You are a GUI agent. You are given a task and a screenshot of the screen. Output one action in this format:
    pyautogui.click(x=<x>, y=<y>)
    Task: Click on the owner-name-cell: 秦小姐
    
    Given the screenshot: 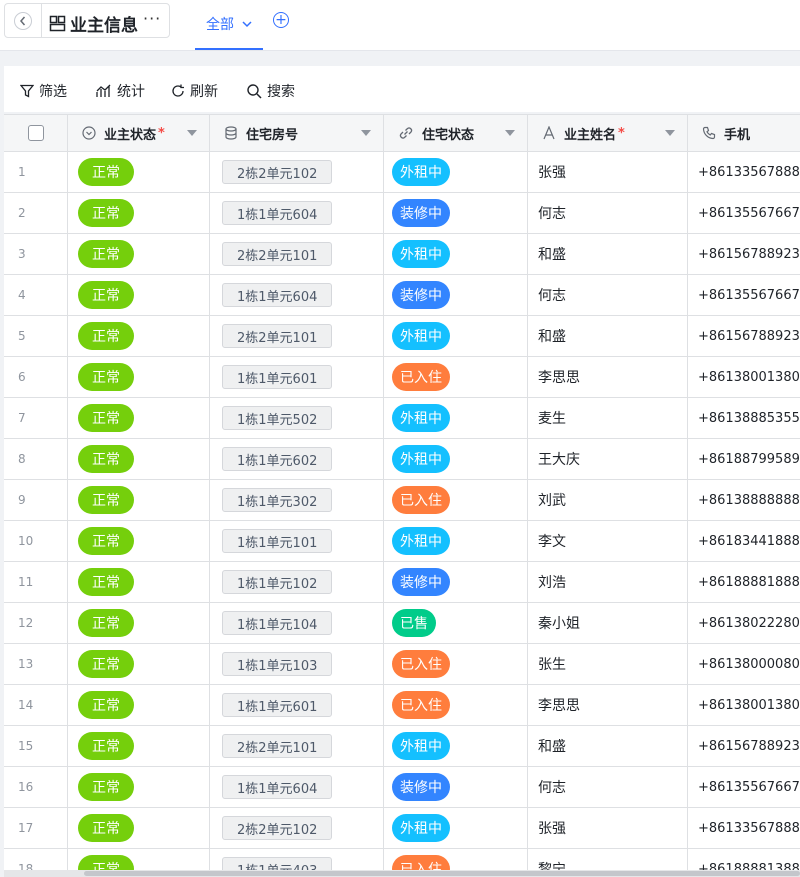 What is the action you would take?
    pyautogui.click(x=608, y=623)
    